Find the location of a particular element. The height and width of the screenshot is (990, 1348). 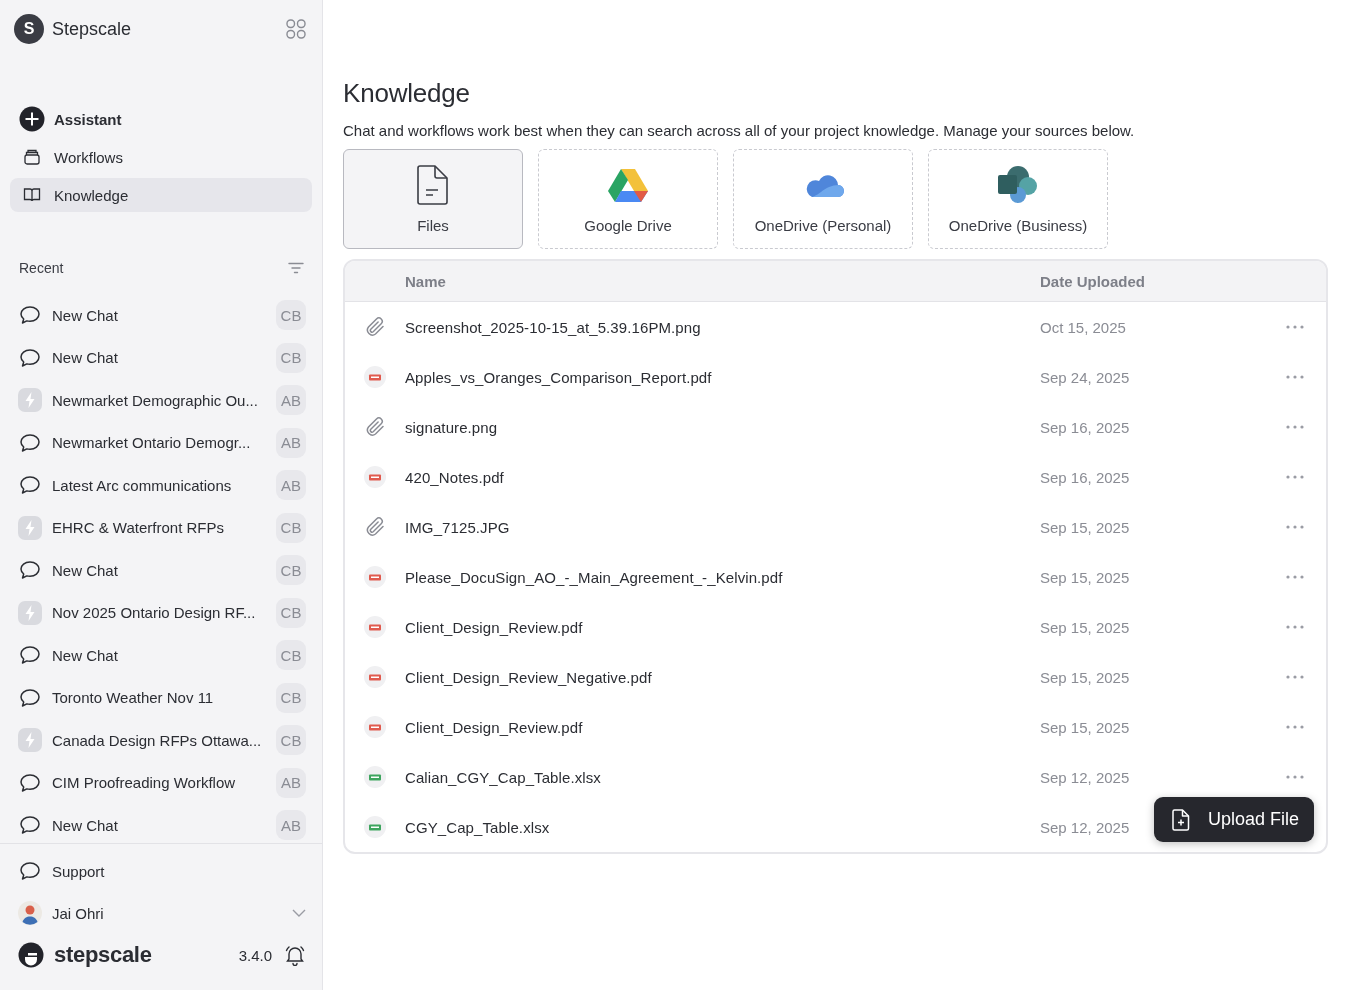

plus-icon is located at coordinates (32, 119).